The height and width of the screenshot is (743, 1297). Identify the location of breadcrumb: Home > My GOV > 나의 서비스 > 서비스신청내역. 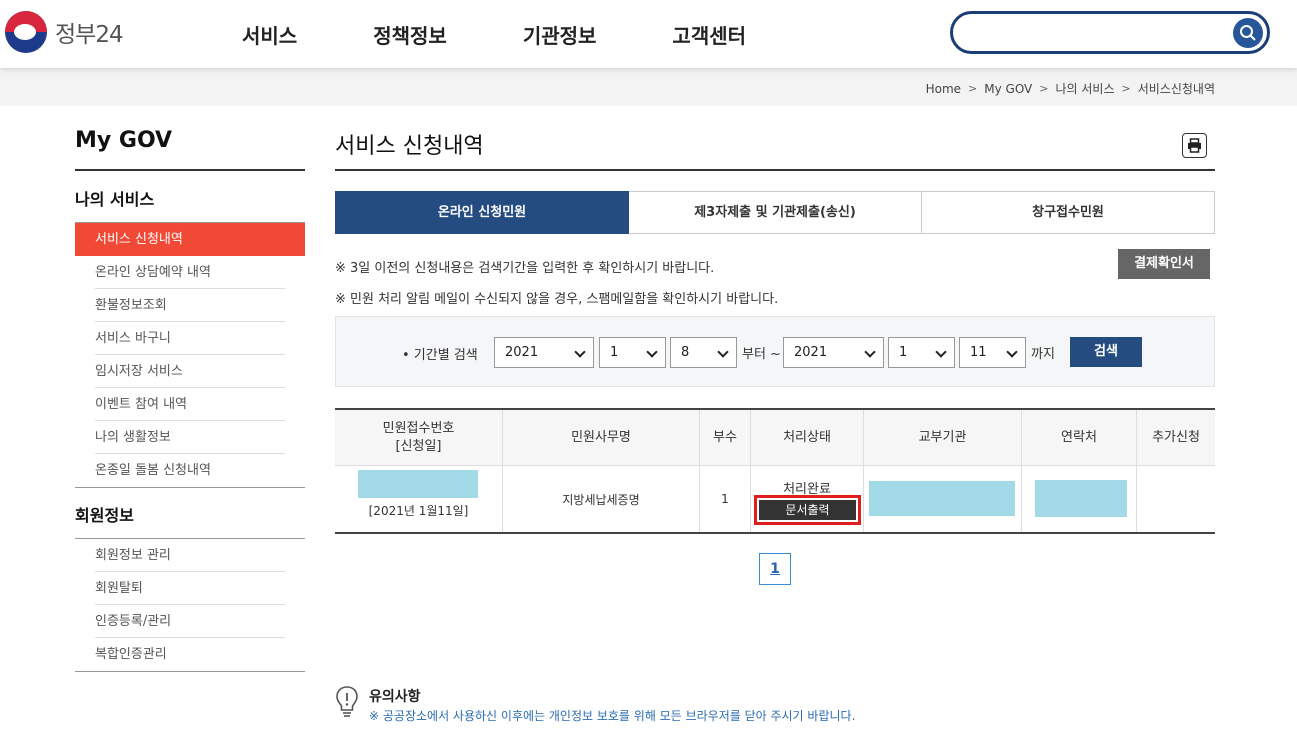
(1070, 88).